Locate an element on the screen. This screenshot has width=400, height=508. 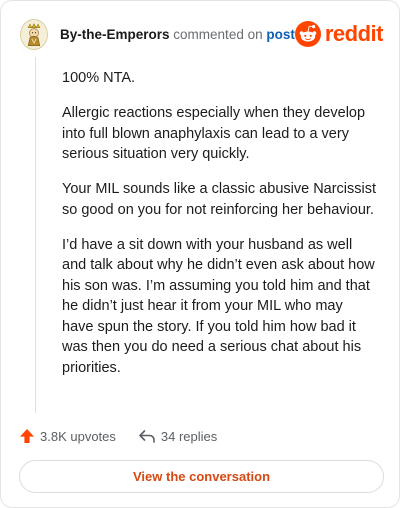
reddit-logo-icon is located at coordinates (307, 34).